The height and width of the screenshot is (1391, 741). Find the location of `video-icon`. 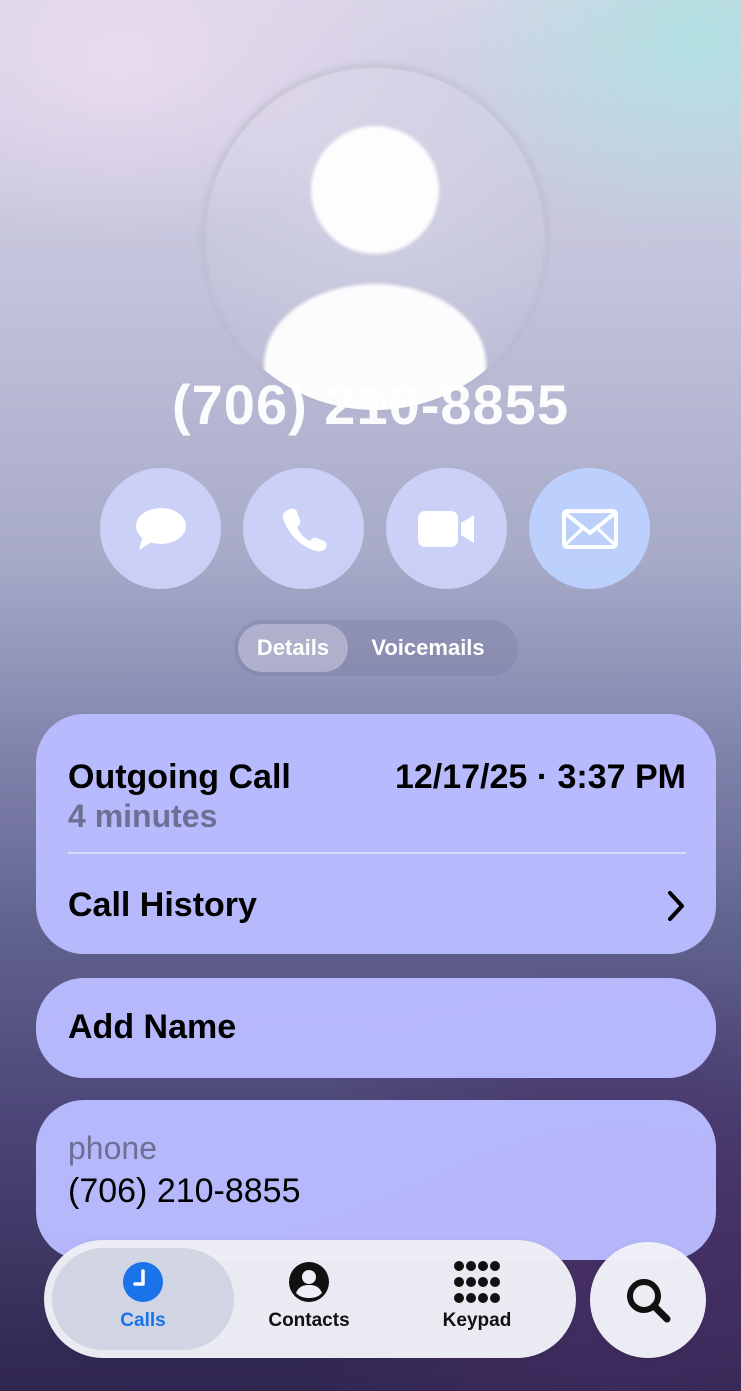

video-icon is located at coordinates (445, 528).